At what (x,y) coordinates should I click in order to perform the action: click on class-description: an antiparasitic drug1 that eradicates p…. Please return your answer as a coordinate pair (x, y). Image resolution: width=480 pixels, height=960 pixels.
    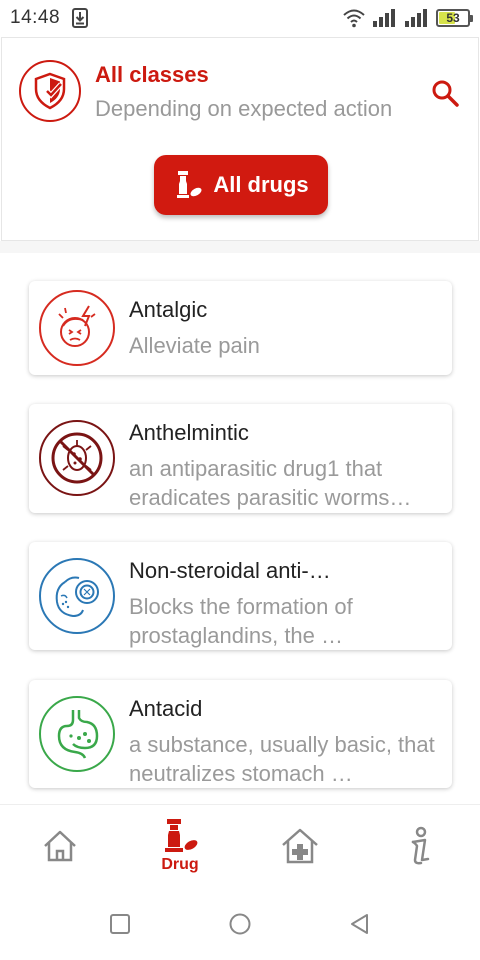
    Looking at the image, I should click on (270, 483).